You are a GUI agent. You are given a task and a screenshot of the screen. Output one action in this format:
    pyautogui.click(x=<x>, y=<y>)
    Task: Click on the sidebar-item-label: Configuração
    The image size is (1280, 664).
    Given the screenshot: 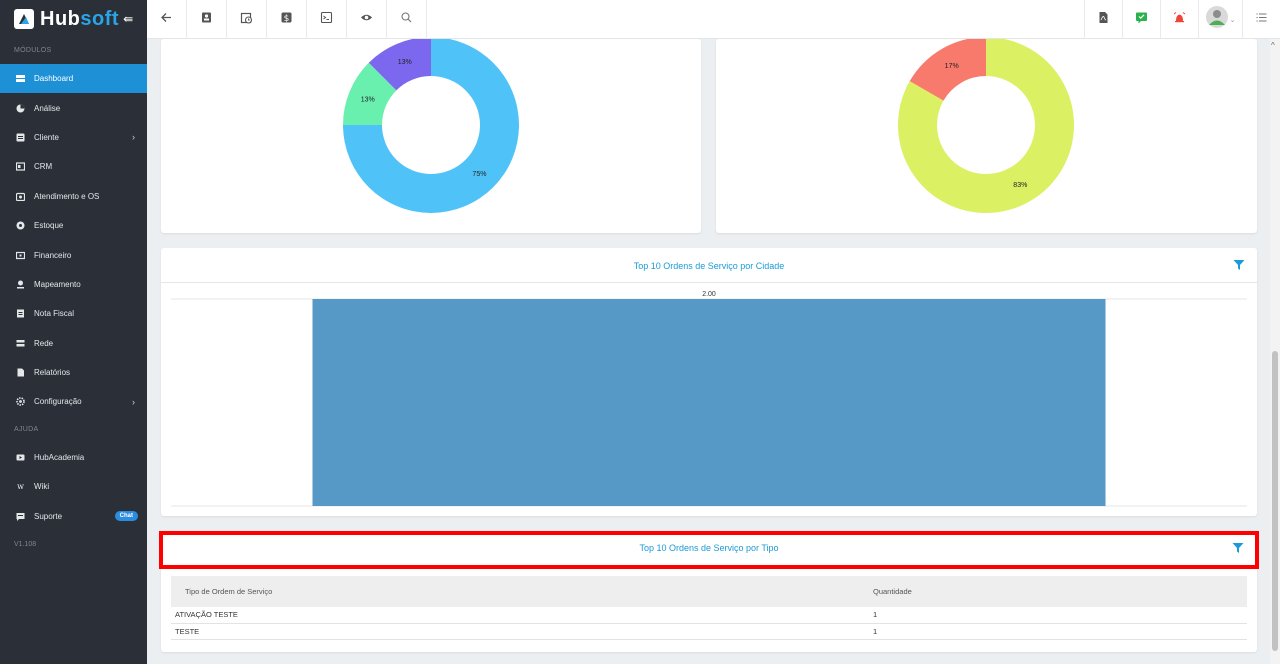 What is the action you would take?
    pyautogui.click(x=58, y=402)
    